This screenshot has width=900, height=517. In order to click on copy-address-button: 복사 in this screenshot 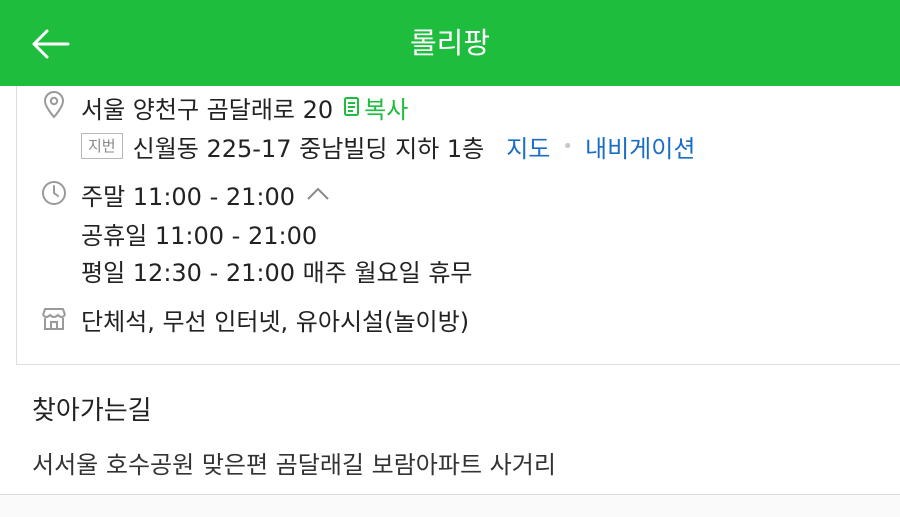, I will do `click(375, 107)`.